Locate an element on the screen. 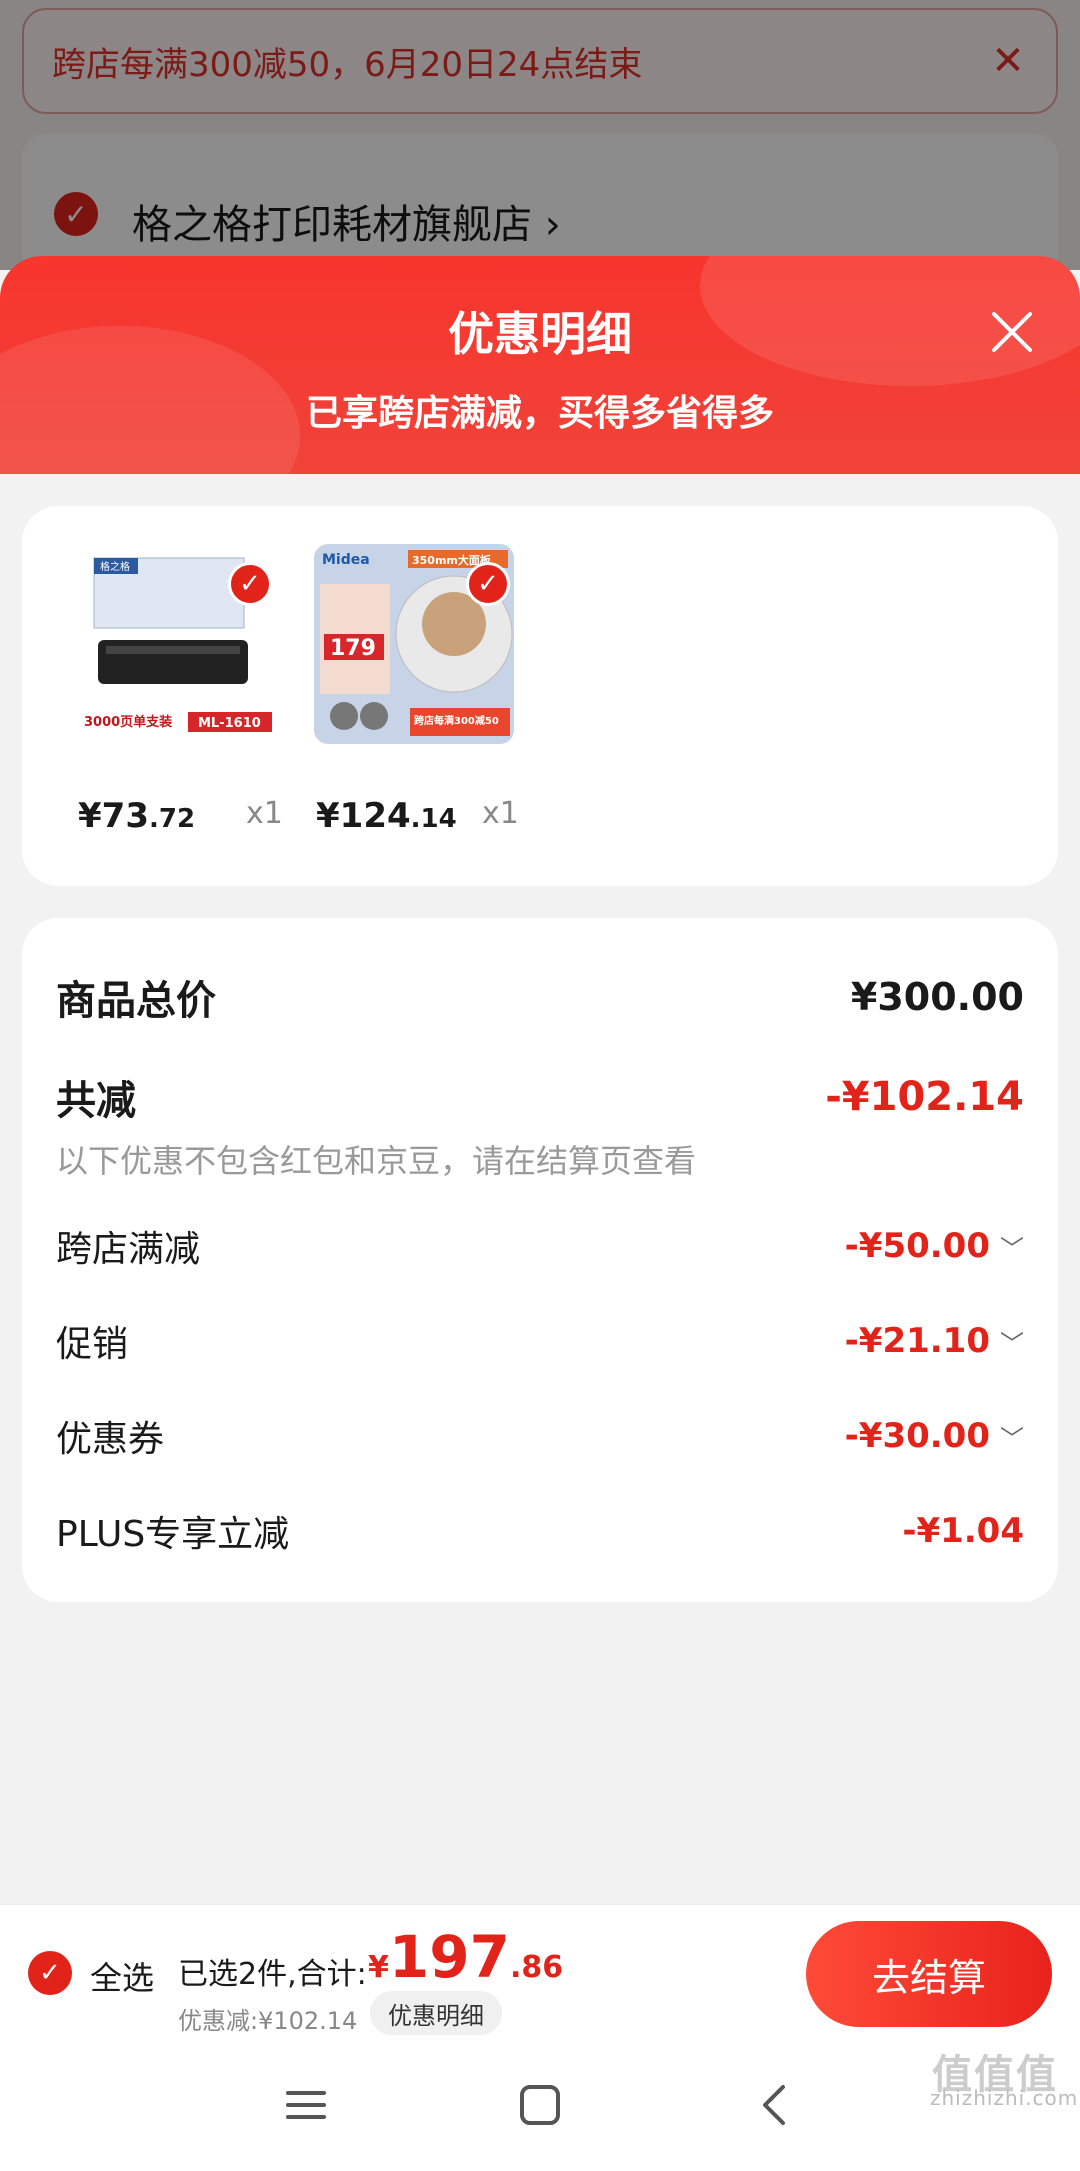 The width and height of the screenshot is (1080, 2171). discount-row-plus: PLUS专享立减 -¥1.04 is located at coordinates (540, 1531).